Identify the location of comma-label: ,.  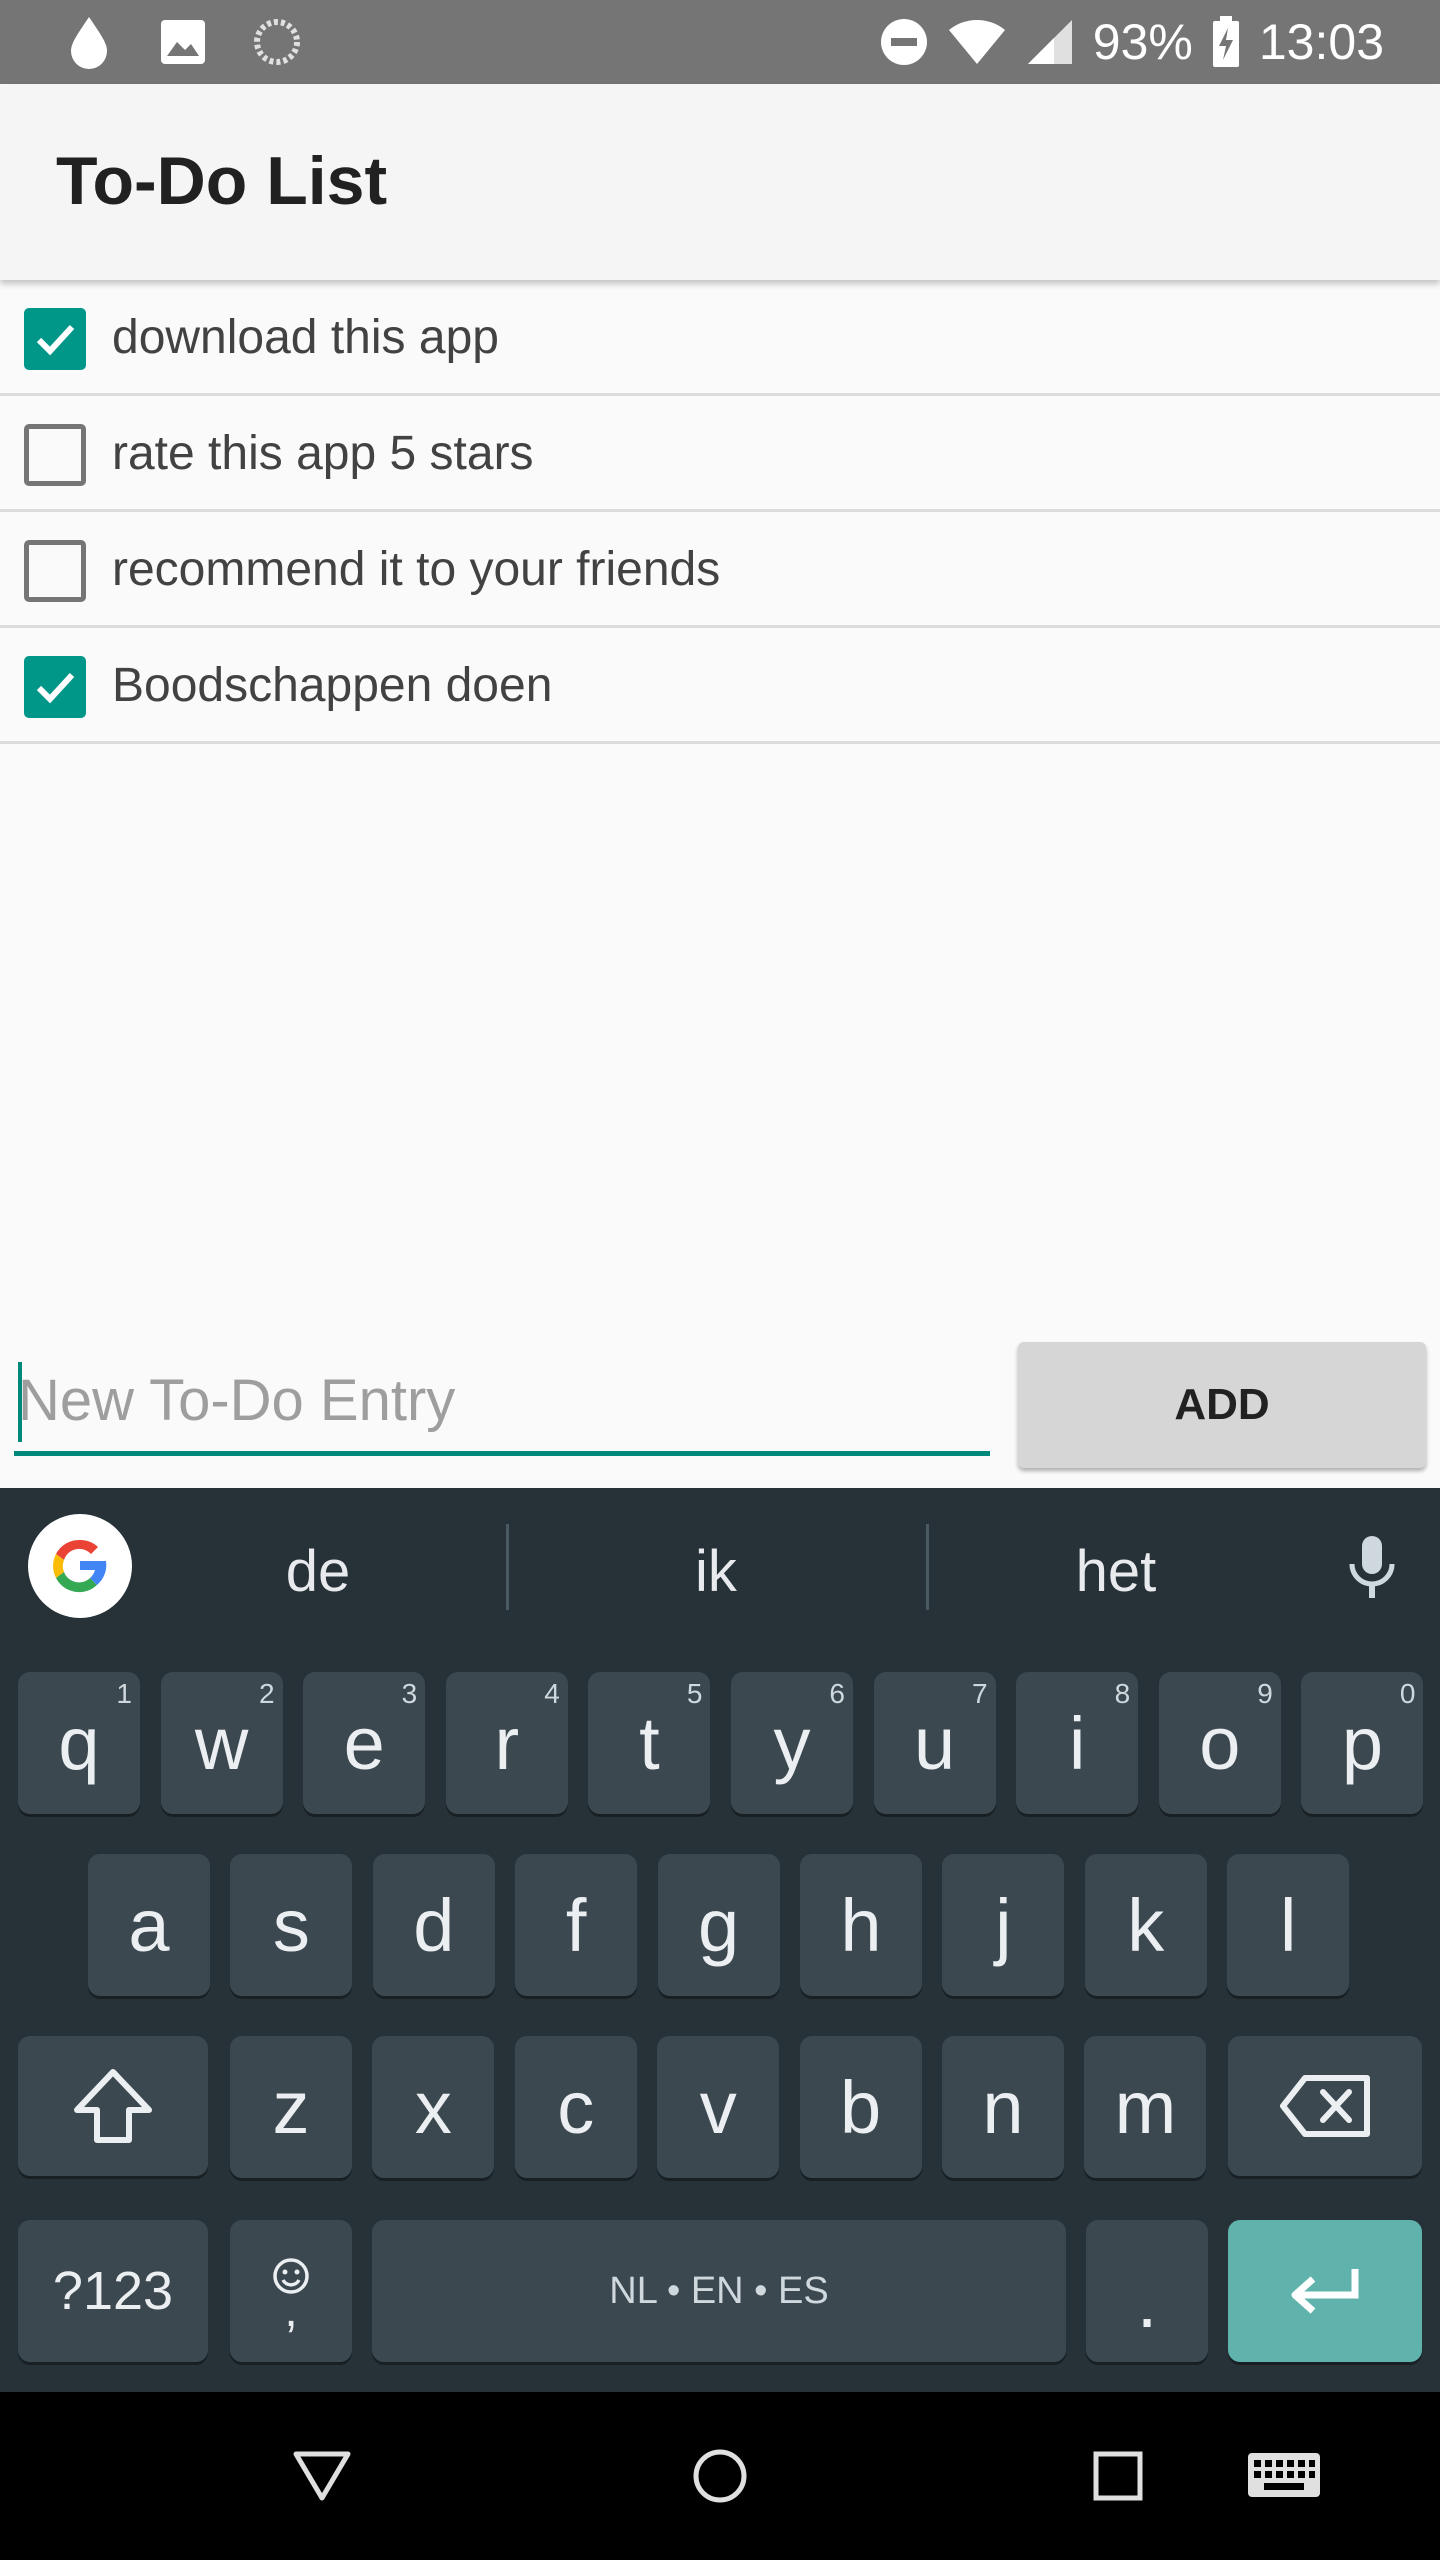
(291, 2310).